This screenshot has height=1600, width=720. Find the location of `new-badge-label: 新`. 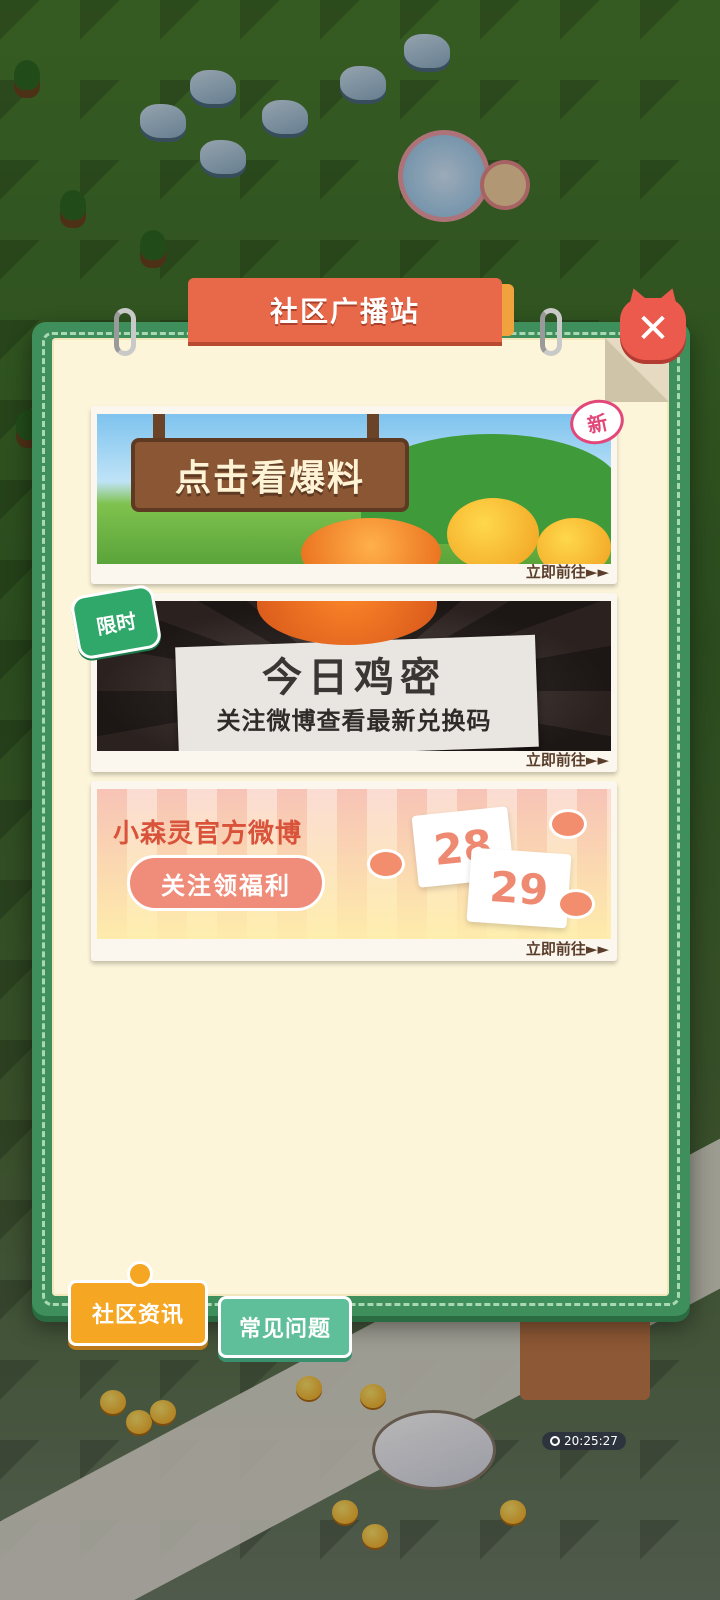

new-badge-label: 新 is located at coordinates (597, 423).